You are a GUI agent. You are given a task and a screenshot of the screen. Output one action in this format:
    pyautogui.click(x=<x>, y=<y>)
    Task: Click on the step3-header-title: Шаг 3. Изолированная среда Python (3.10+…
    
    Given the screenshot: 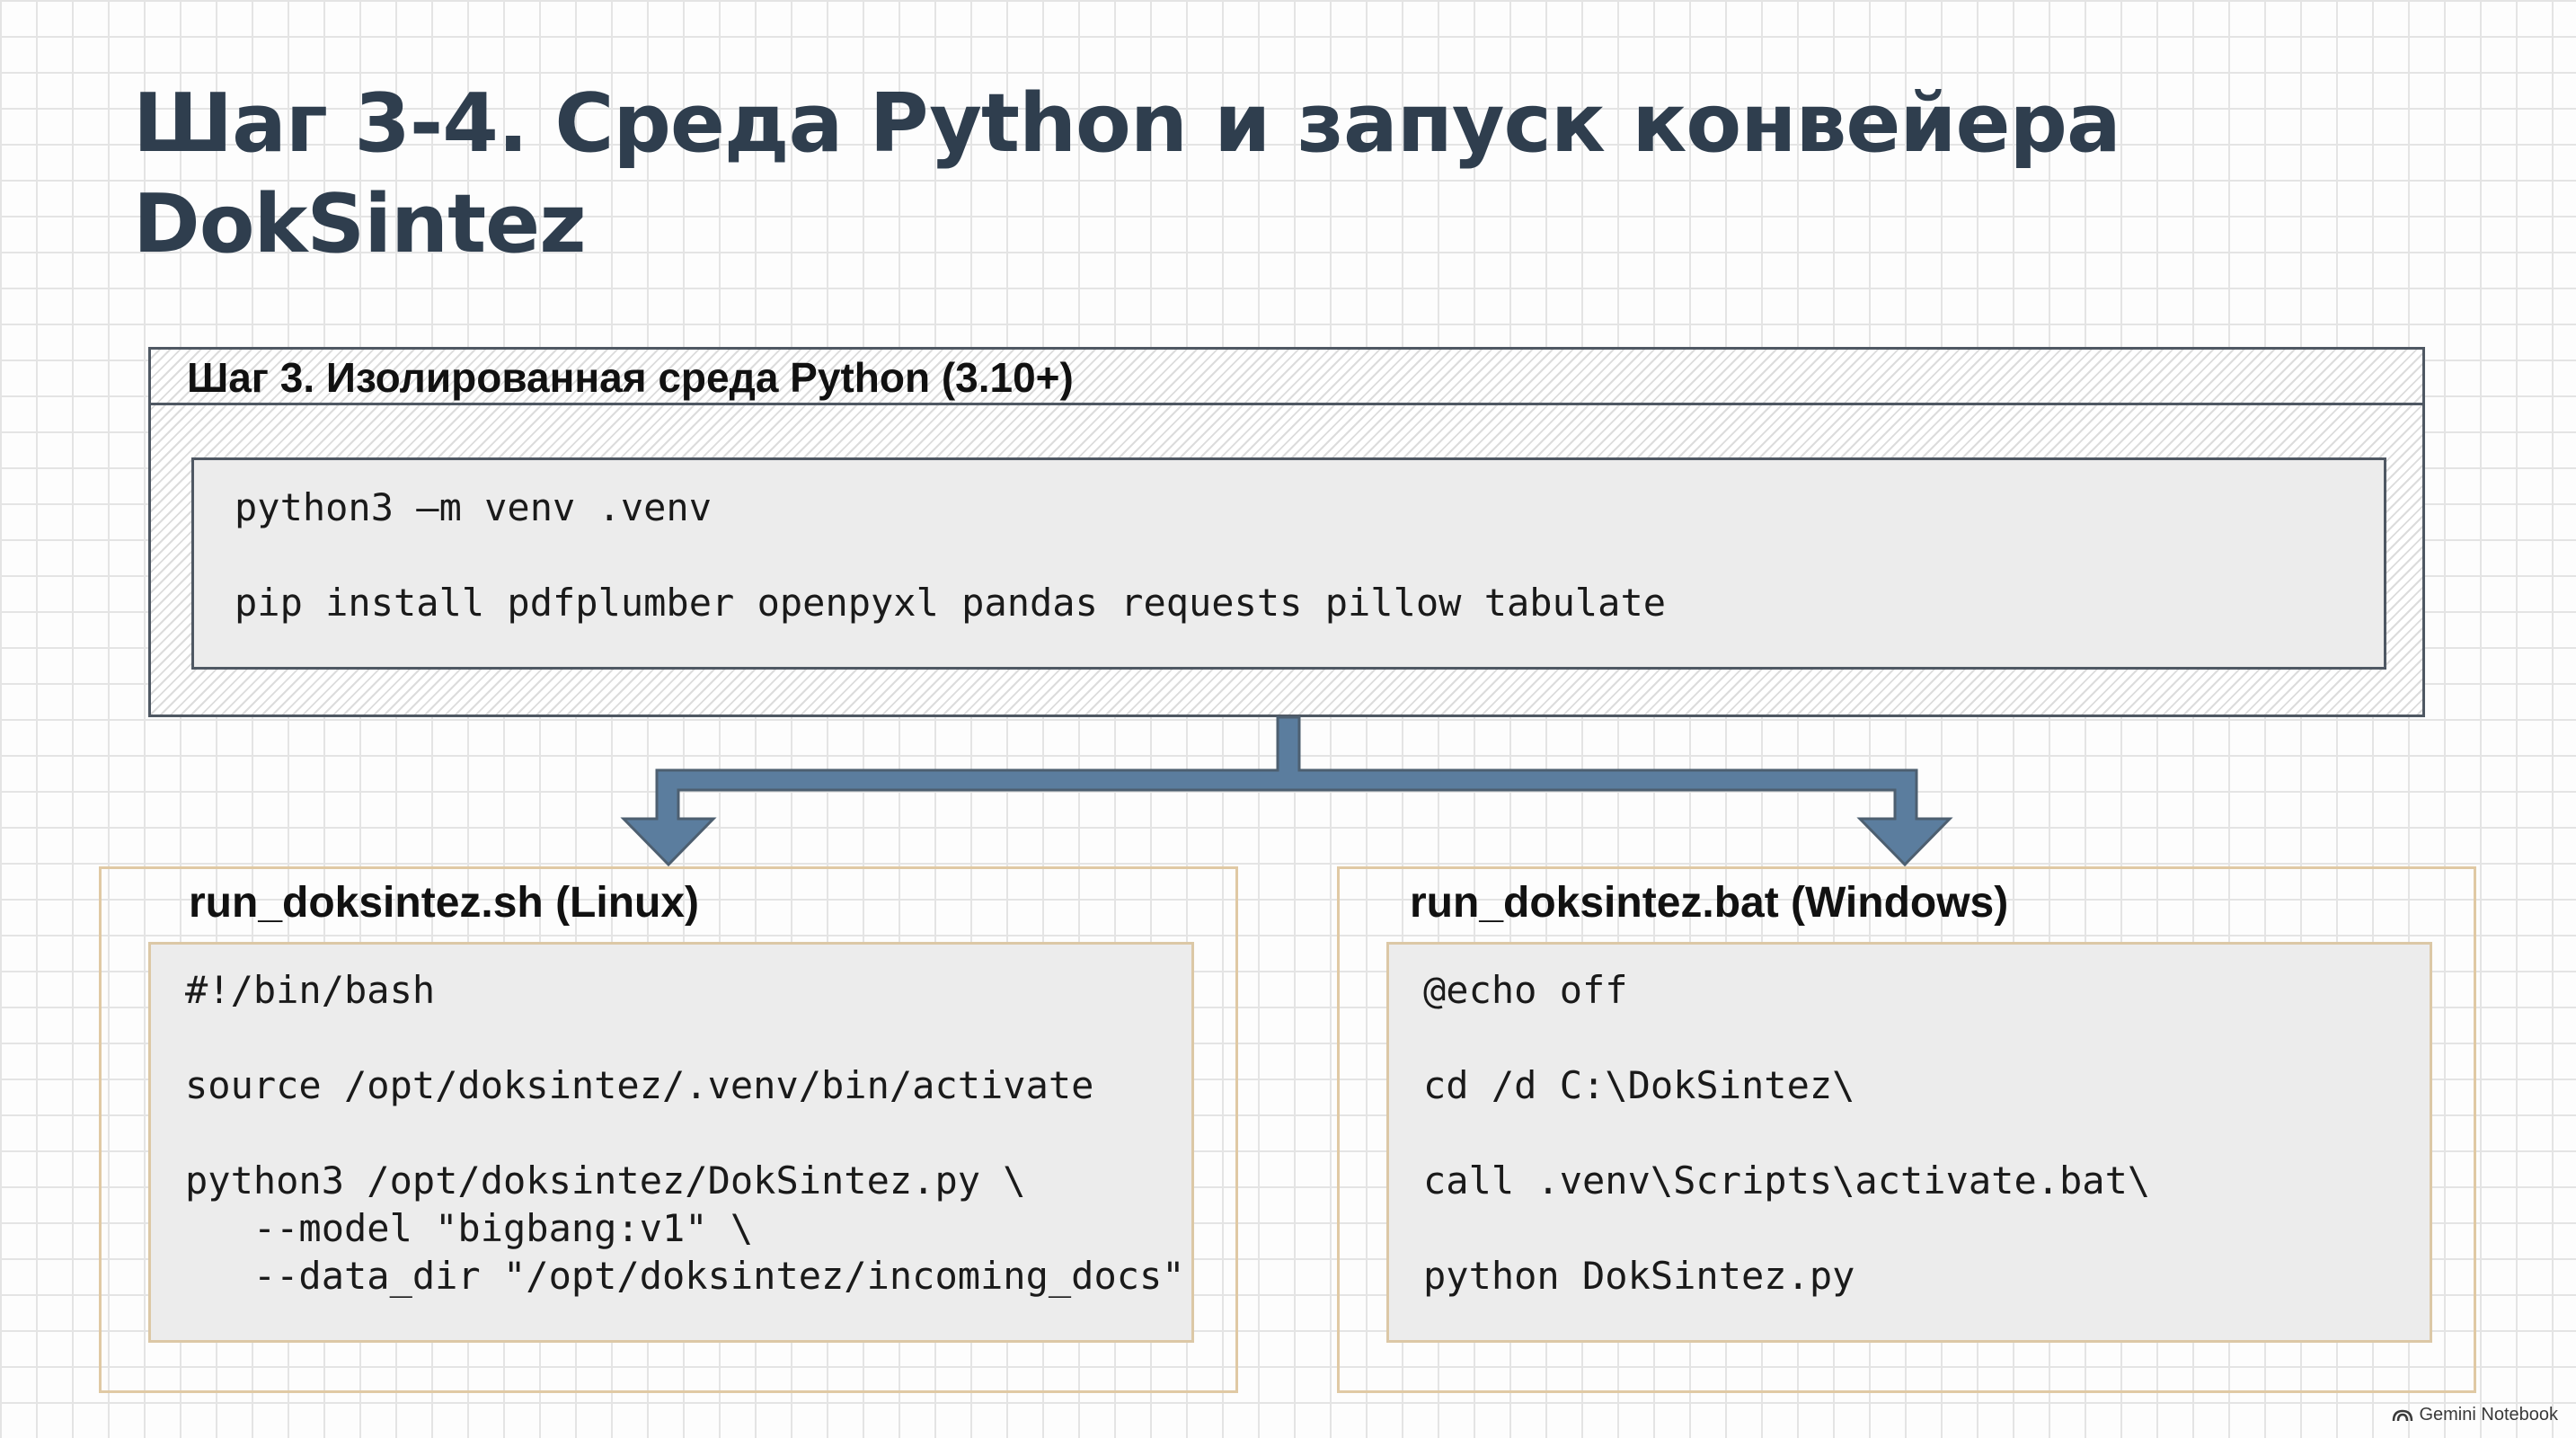 What is the action you would take?
    pyautogui.click(x=630, y=377)
    